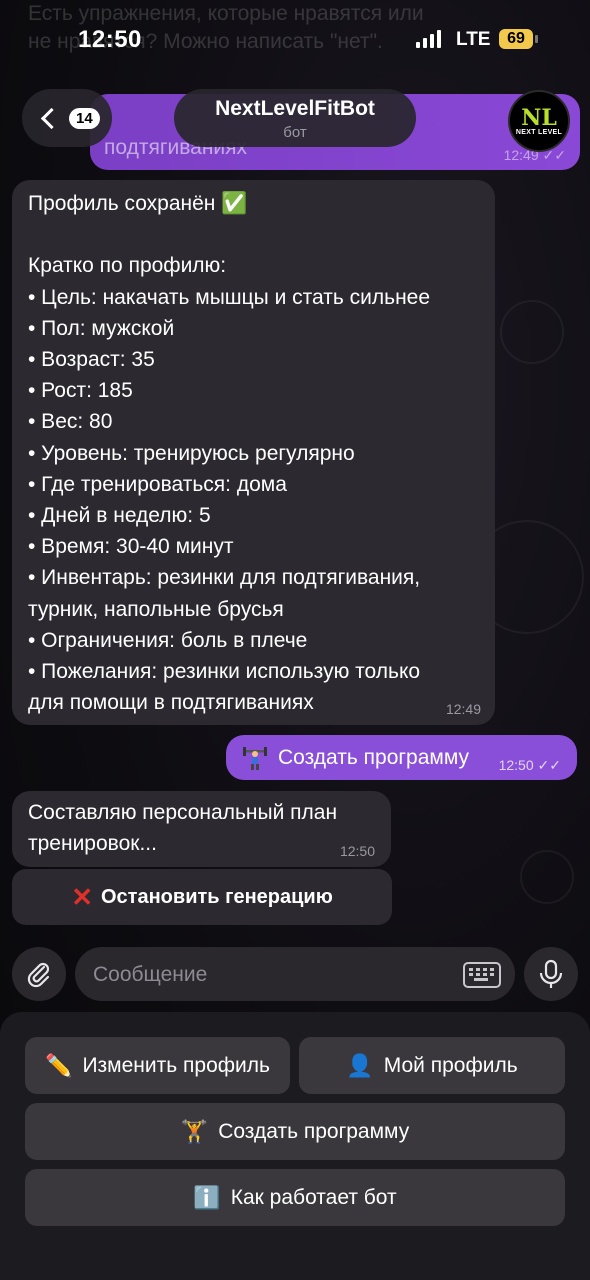 This screenshot has width=590, height=1280. I want to click on message-line: турник, напольные брусья, so click(156, 609).